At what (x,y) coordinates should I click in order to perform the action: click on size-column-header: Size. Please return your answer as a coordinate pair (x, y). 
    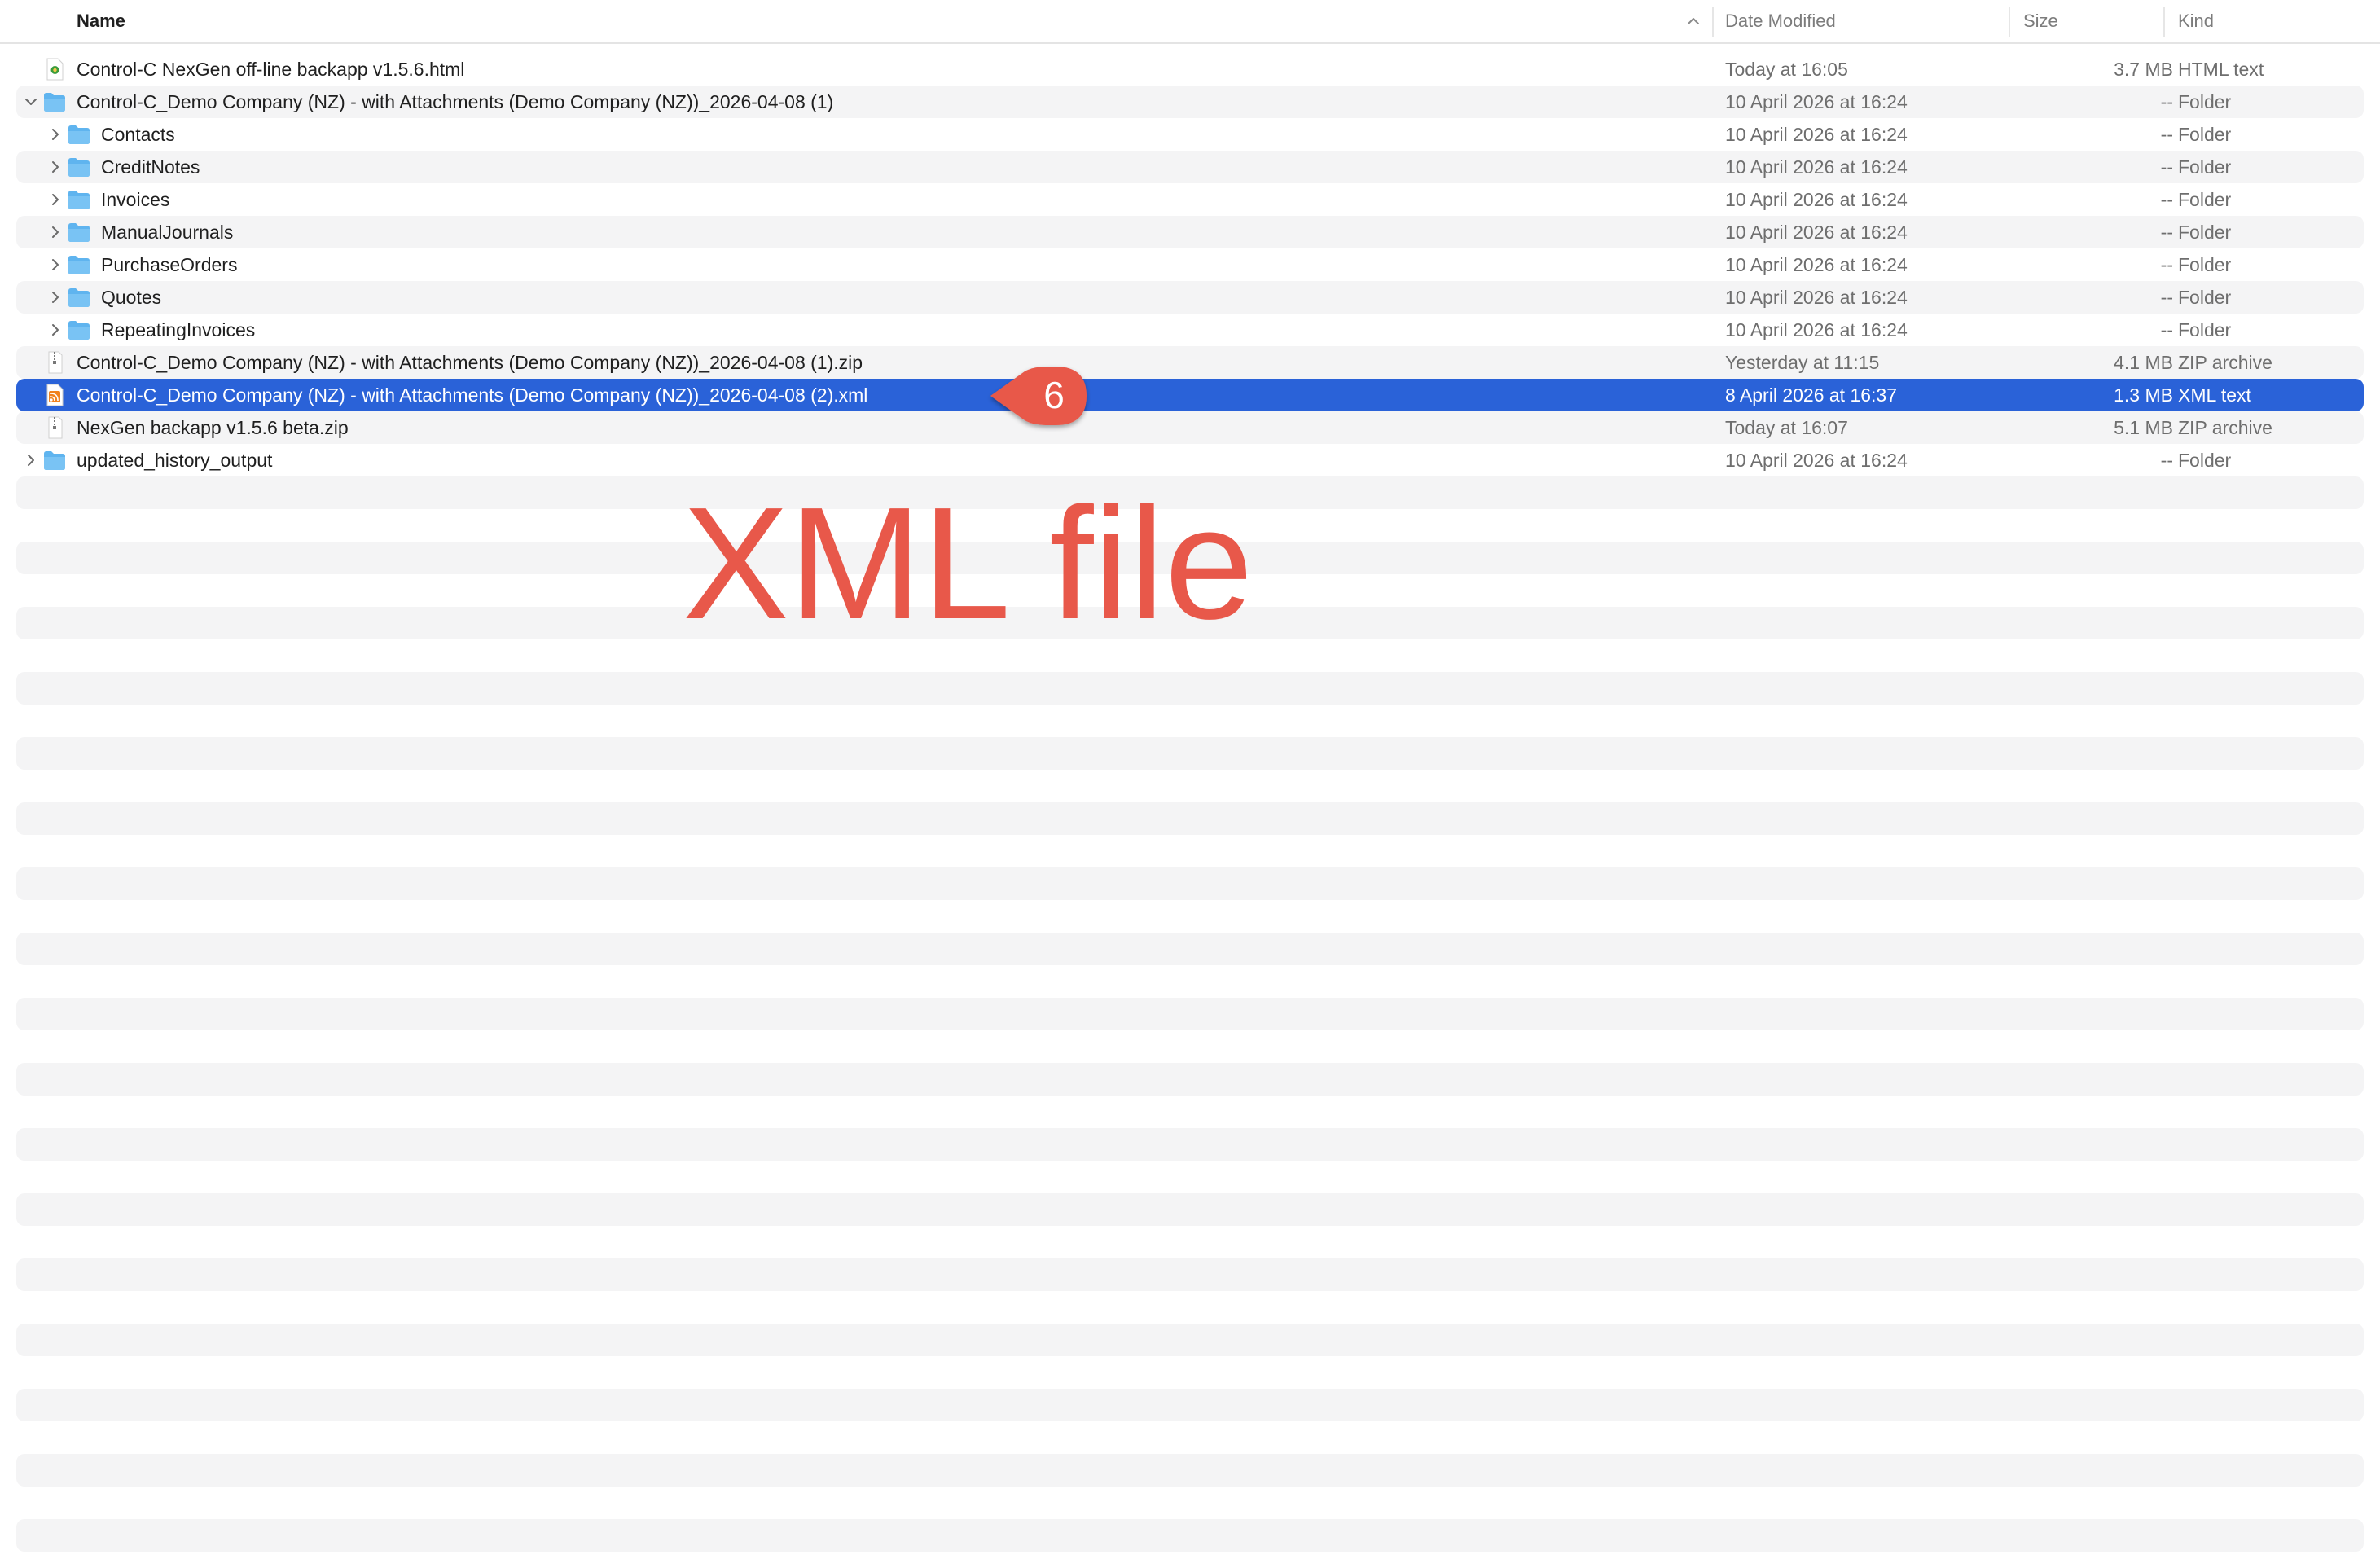
    Looking at the image, I should click on (2041, 21).